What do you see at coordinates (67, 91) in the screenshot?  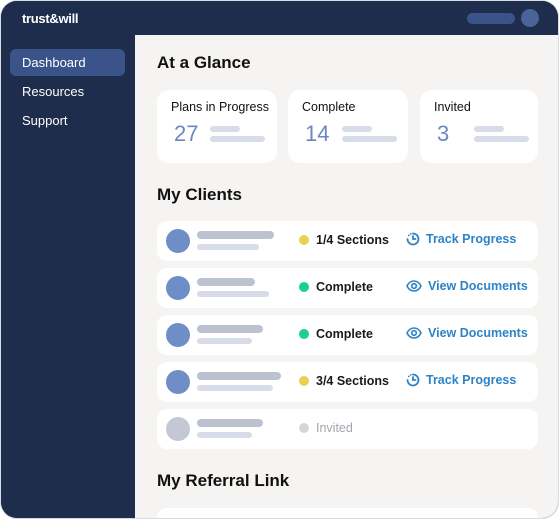 I see `sidebar-item-resources: Resources` at bounding box center [67, 91].